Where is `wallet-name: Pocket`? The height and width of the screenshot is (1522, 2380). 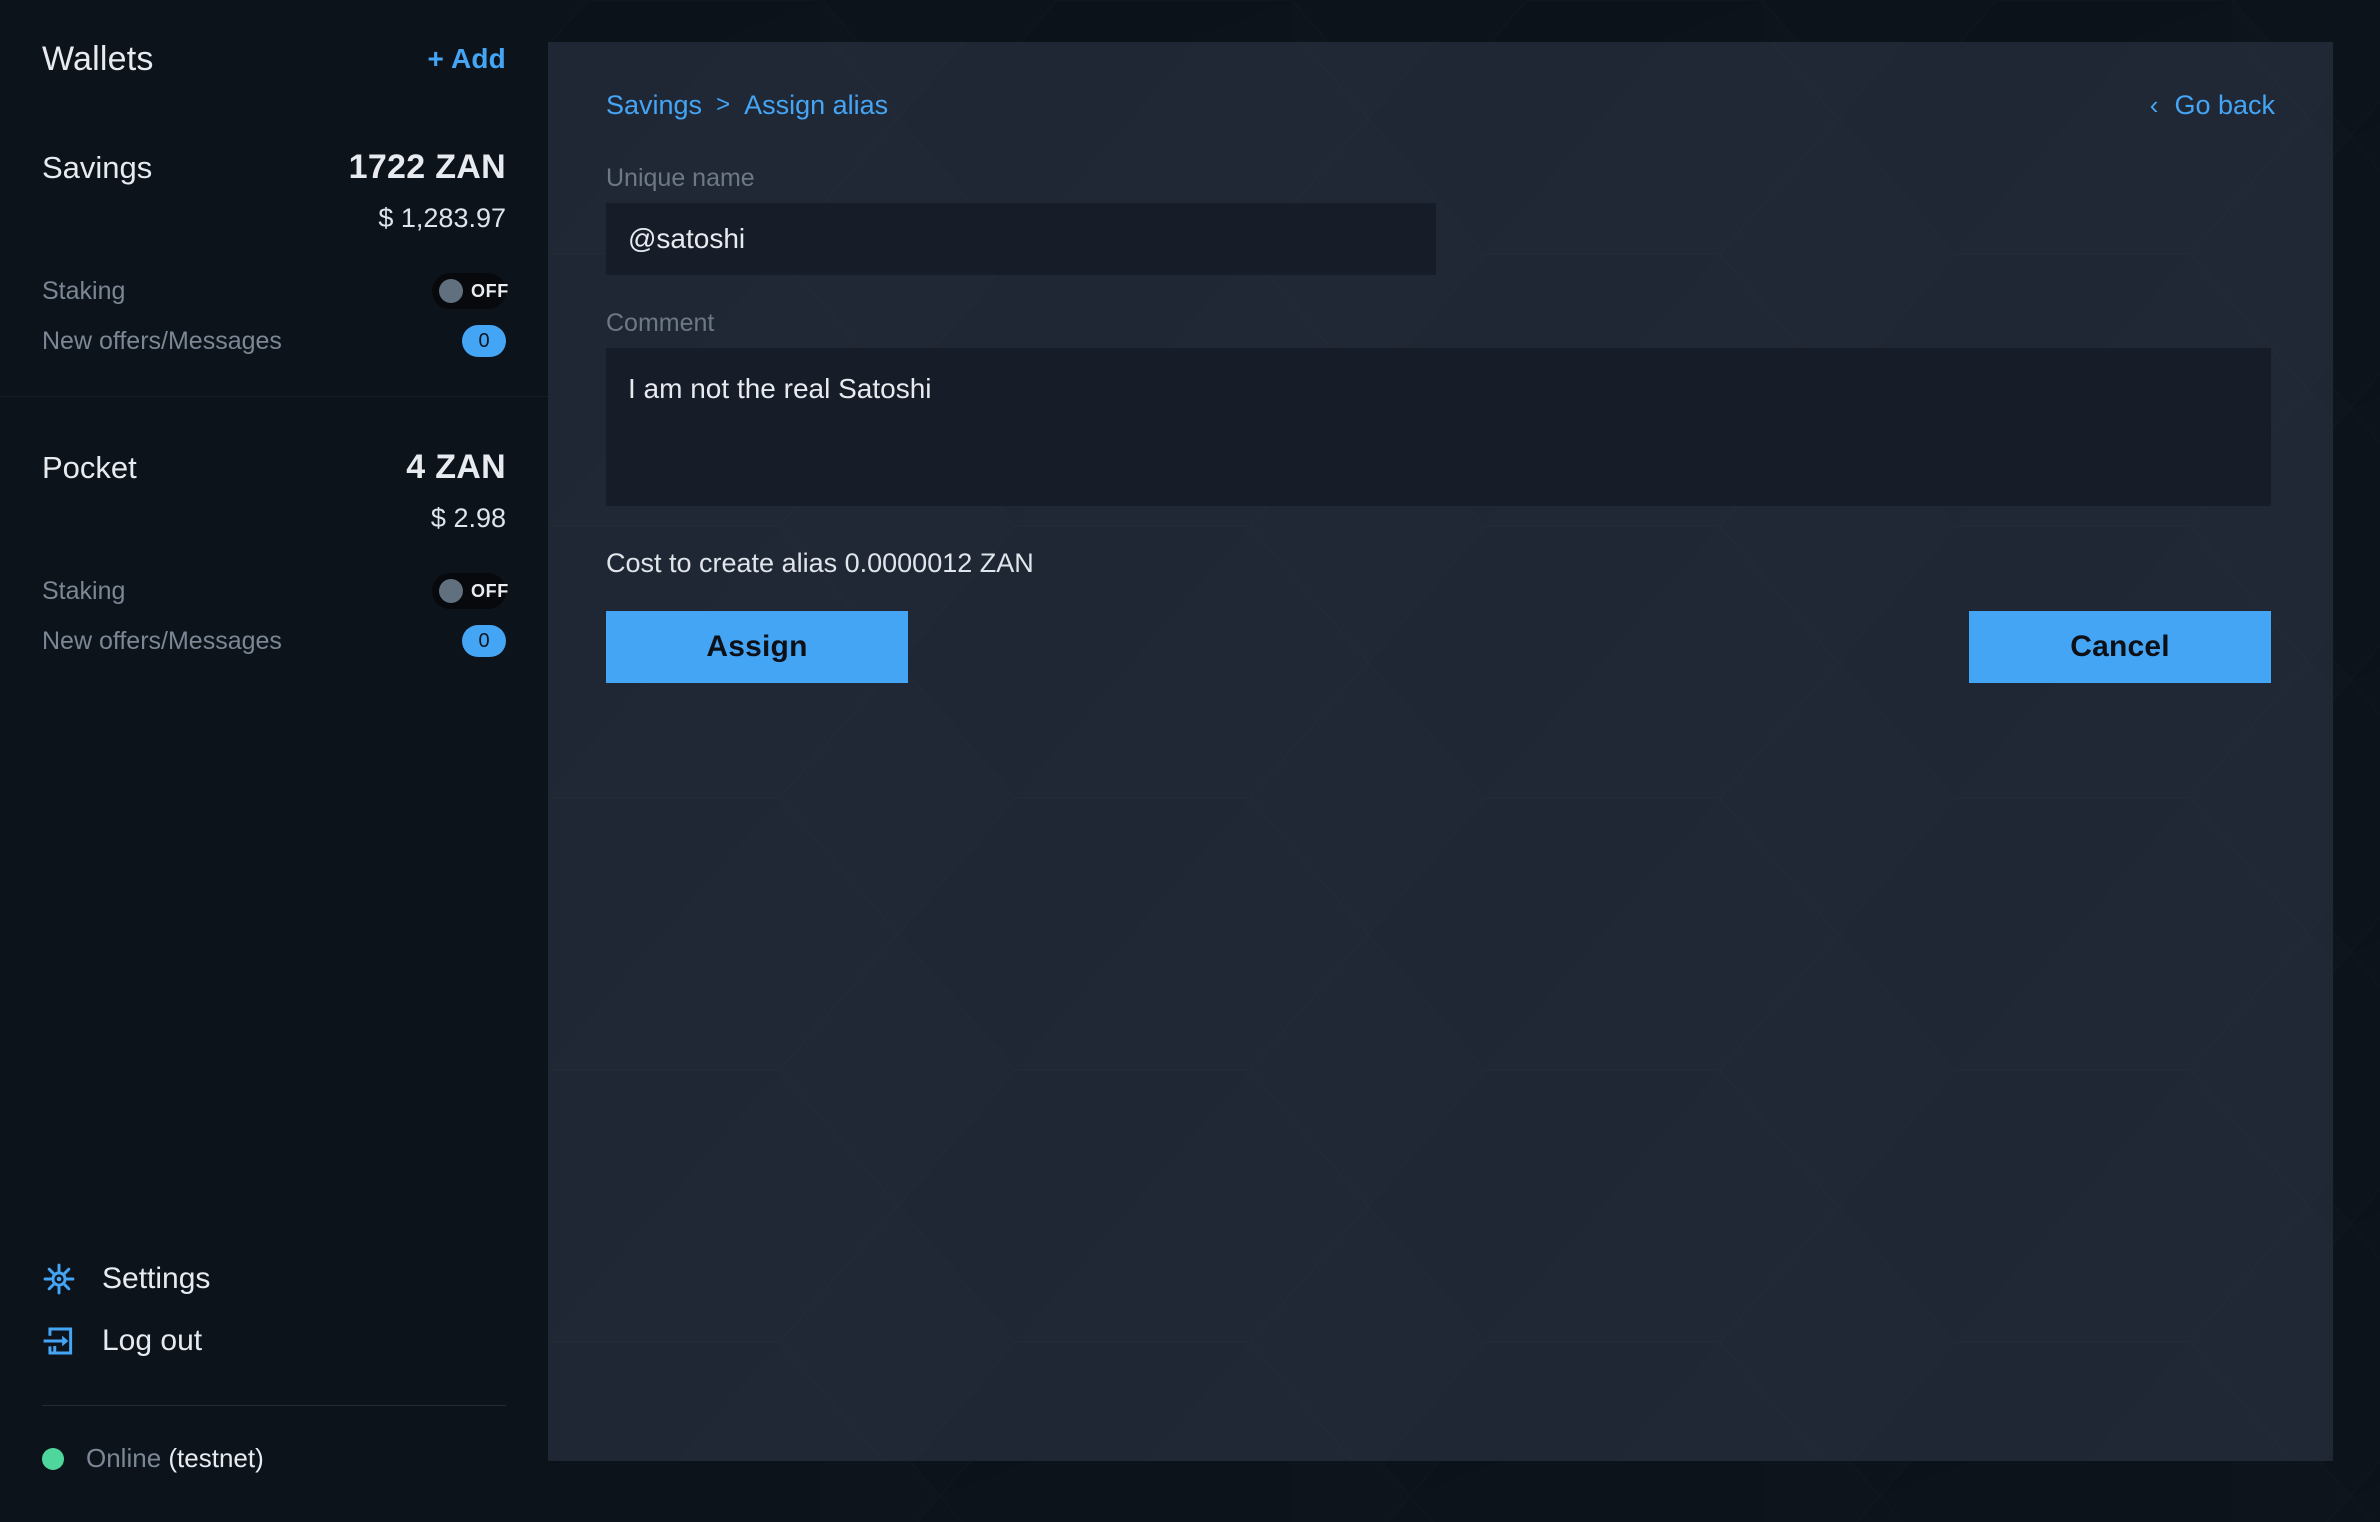 wallet-name: Pocket is located at coordinates (89, 467).